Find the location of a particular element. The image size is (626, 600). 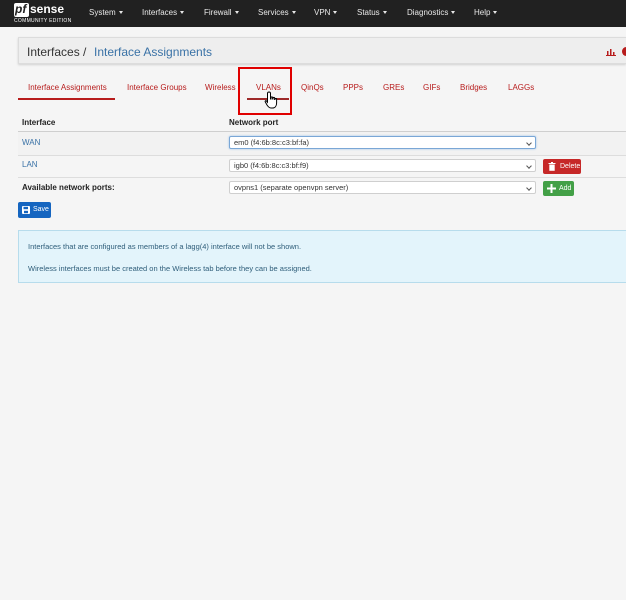

nav-diagnostics: Diagnostics is located at coordinates (431, 12).